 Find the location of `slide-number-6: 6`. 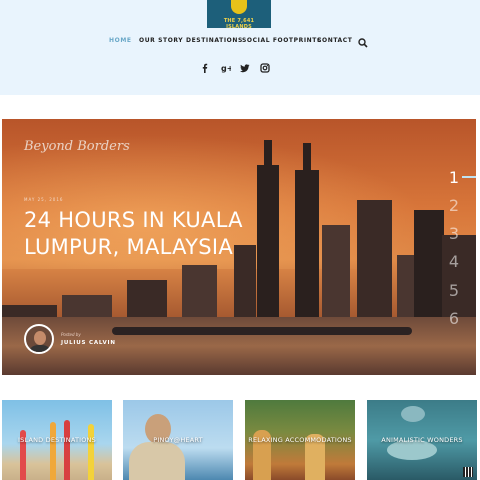

slide-number-6: 6 is located at coordinates (454, 319).